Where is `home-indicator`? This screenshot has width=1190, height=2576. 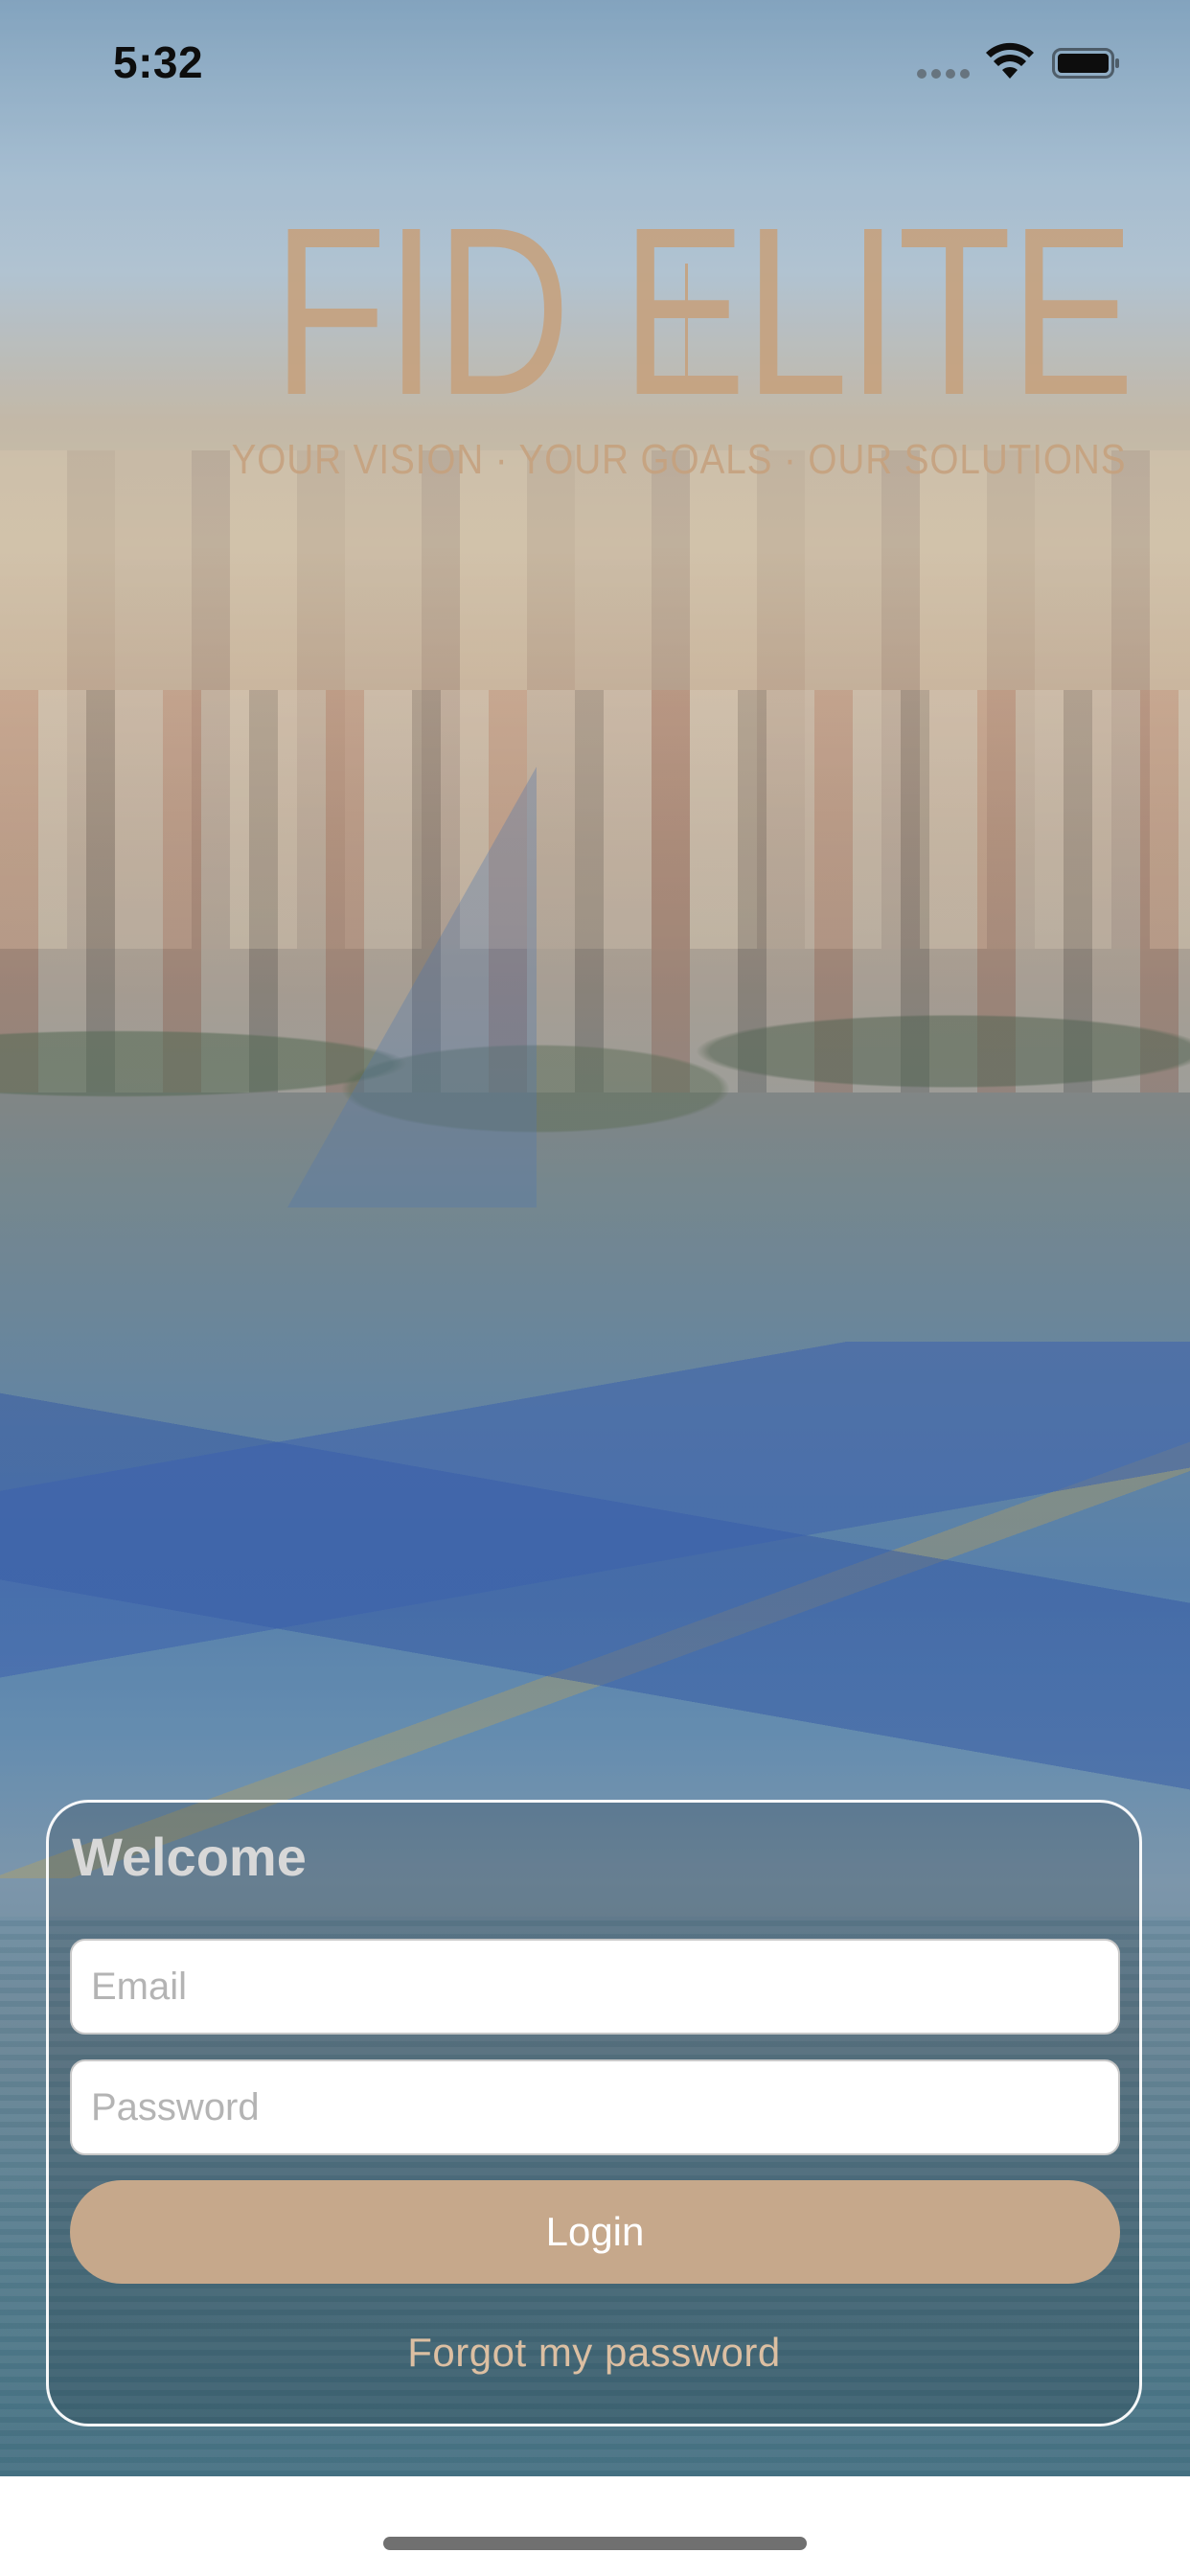
home-indicator is located at coordinates (595, 2543).